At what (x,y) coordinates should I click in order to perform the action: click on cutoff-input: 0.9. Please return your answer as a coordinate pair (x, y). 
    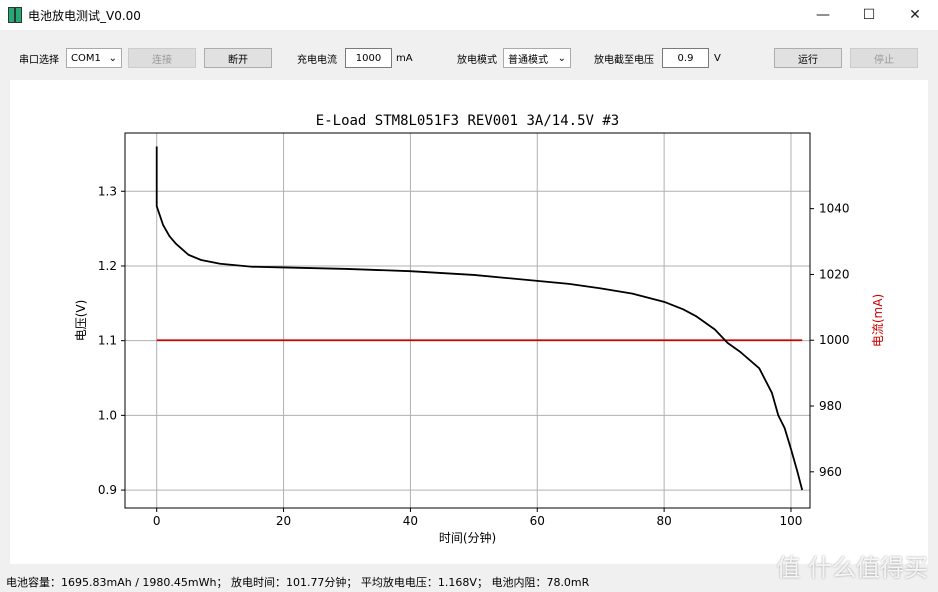
    Looking at the image, I should click on (685, 58).